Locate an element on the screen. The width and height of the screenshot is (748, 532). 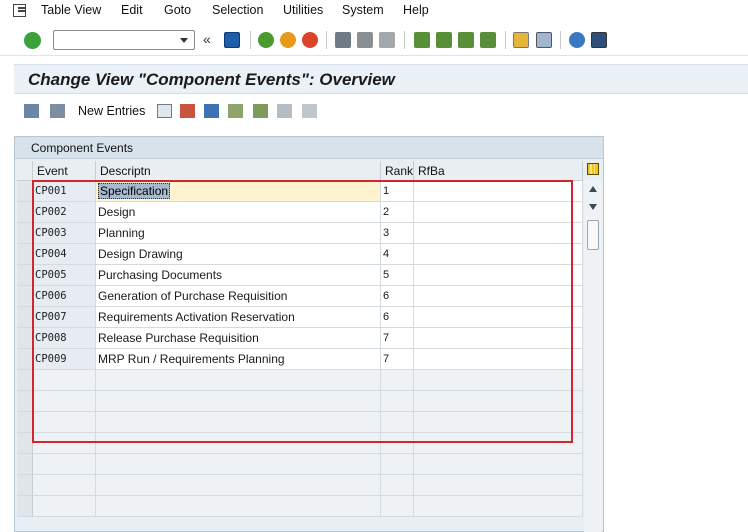
print-icon is located at coordinates (343, 40).